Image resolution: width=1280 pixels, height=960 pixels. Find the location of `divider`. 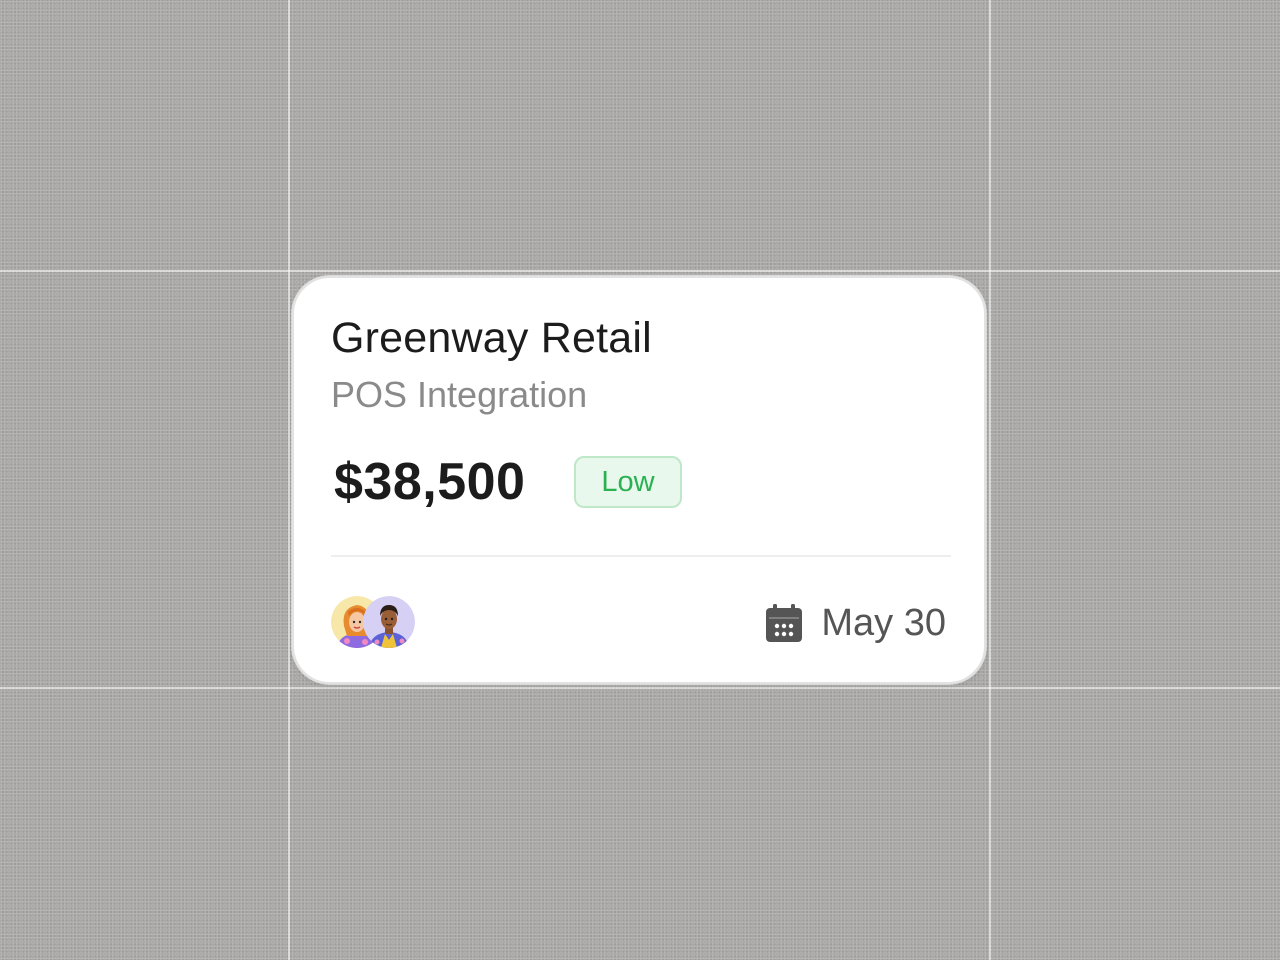

divider is located at coordinates (641, 556).